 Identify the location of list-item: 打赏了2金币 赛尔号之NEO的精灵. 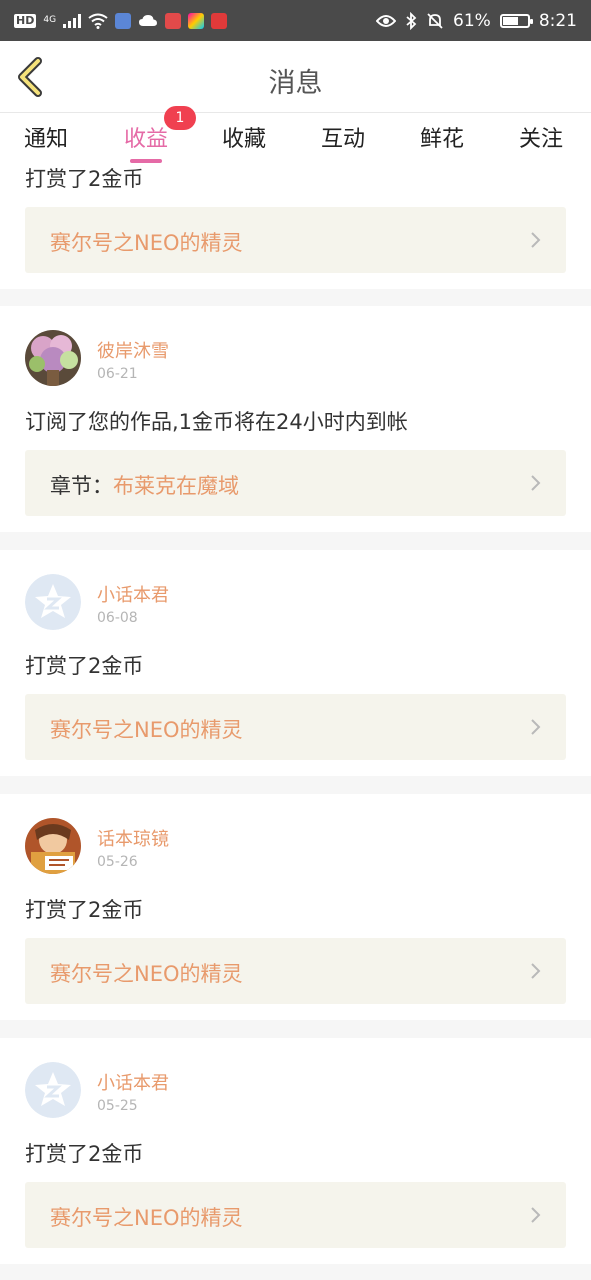
(295, 227).